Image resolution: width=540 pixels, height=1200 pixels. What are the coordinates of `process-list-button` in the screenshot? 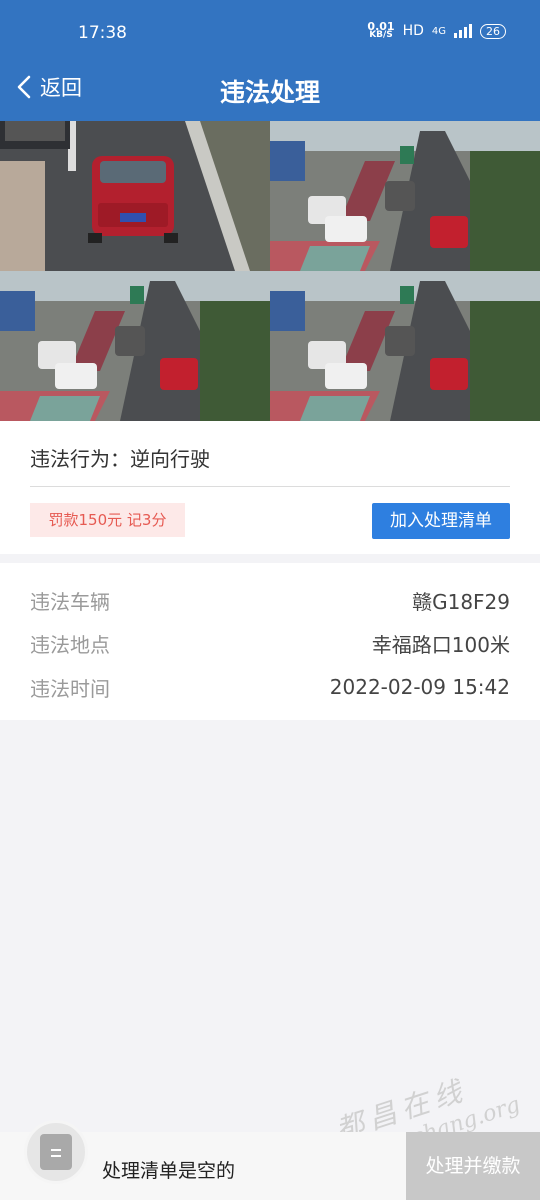 It's located at (56, 1152).